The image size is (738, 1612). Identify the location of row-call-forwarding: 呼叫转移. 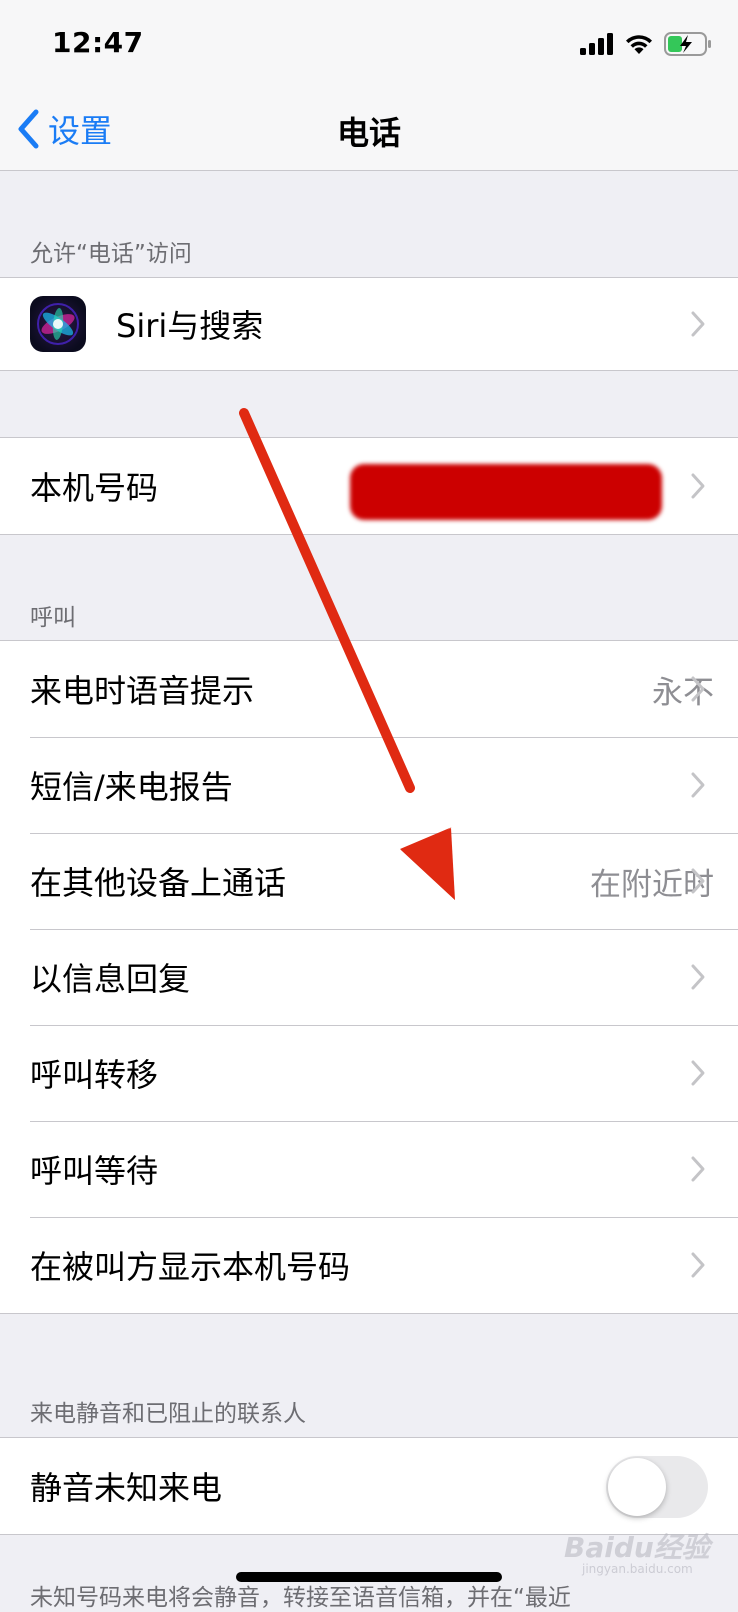
(369, 1073).